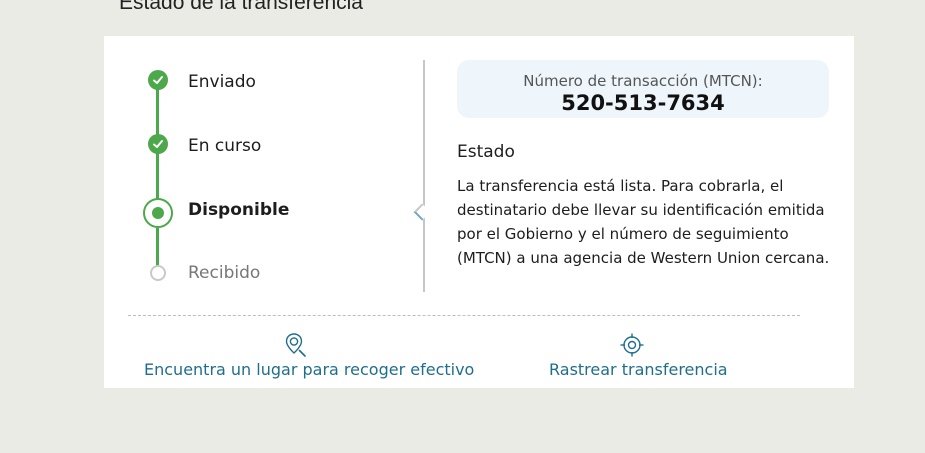 This screenshot has width=925, height=453. I want to click on horizontal-divider, so click(464, 315).